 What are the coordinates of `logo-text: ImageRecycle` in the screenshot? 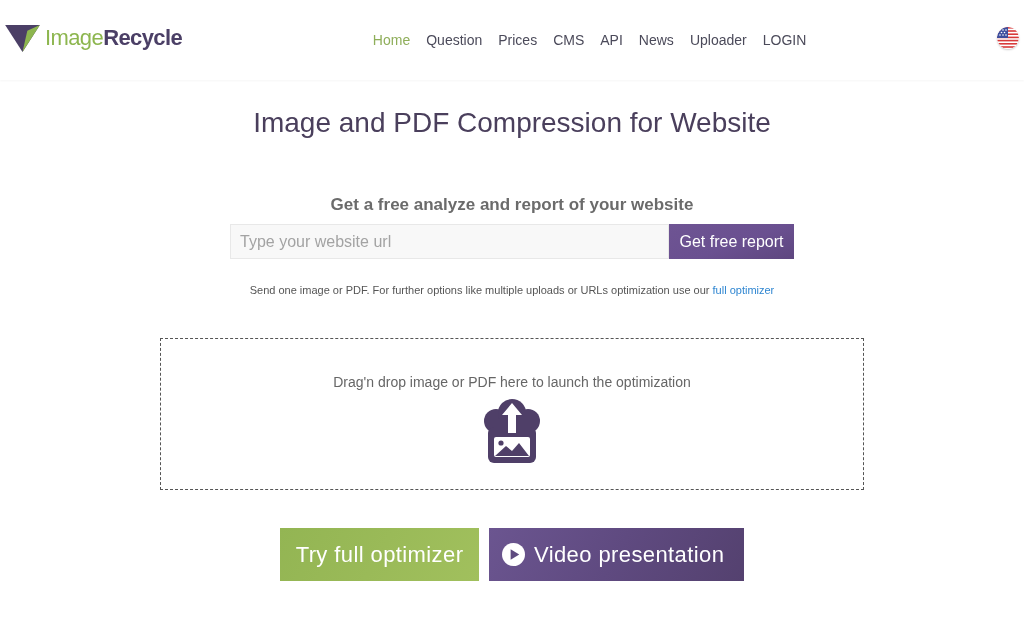 It's located at (114, 38).